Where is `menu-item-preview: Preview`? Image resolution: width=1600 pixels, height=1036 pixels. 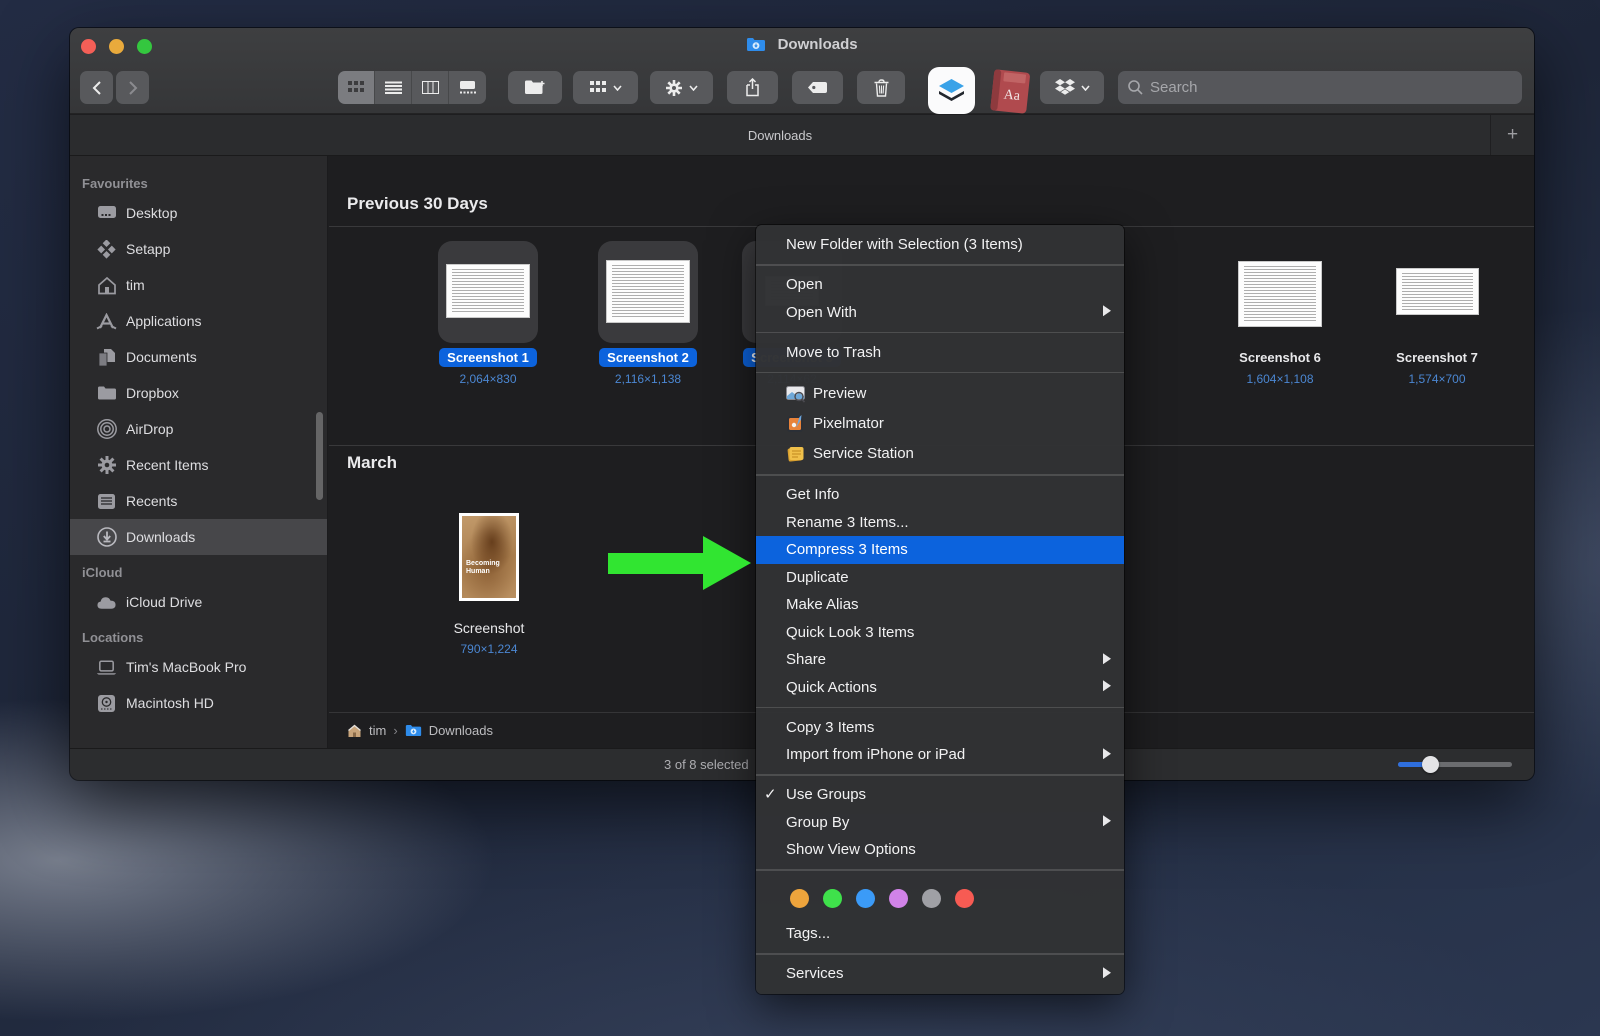 menu-item-preview: Preview is located at coordinates (940, 394).